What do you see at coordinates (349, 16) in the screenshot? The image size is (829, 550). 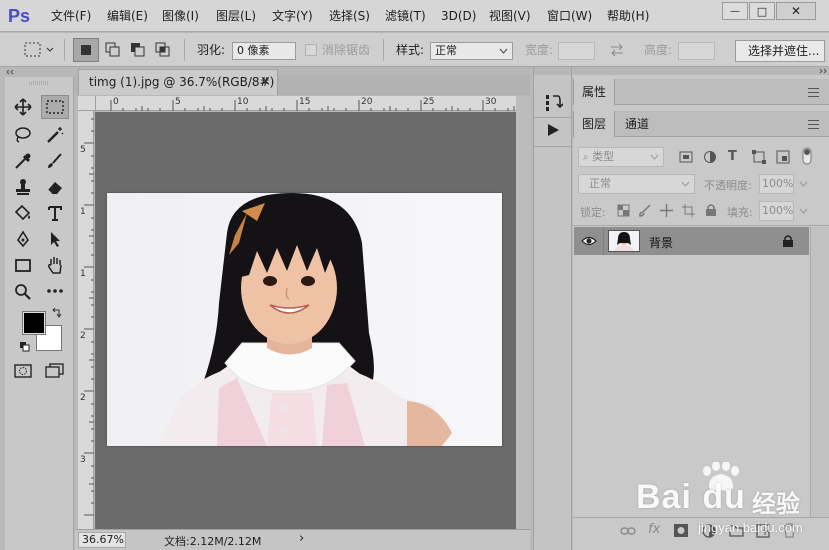 I see `menu-select: 选择(S)` at bounding box center [349, 16].